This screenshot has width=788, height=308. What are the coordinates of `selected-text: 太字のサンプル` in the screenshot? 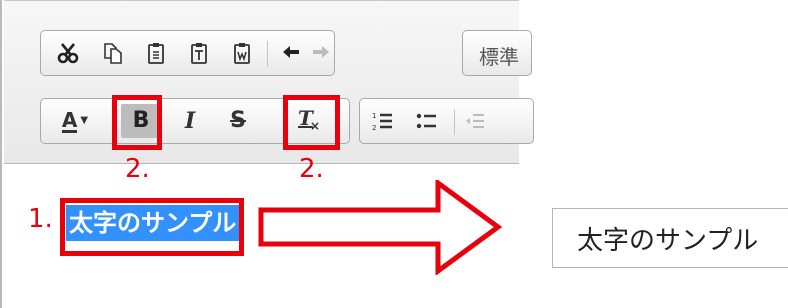 It's located at (153, 223).